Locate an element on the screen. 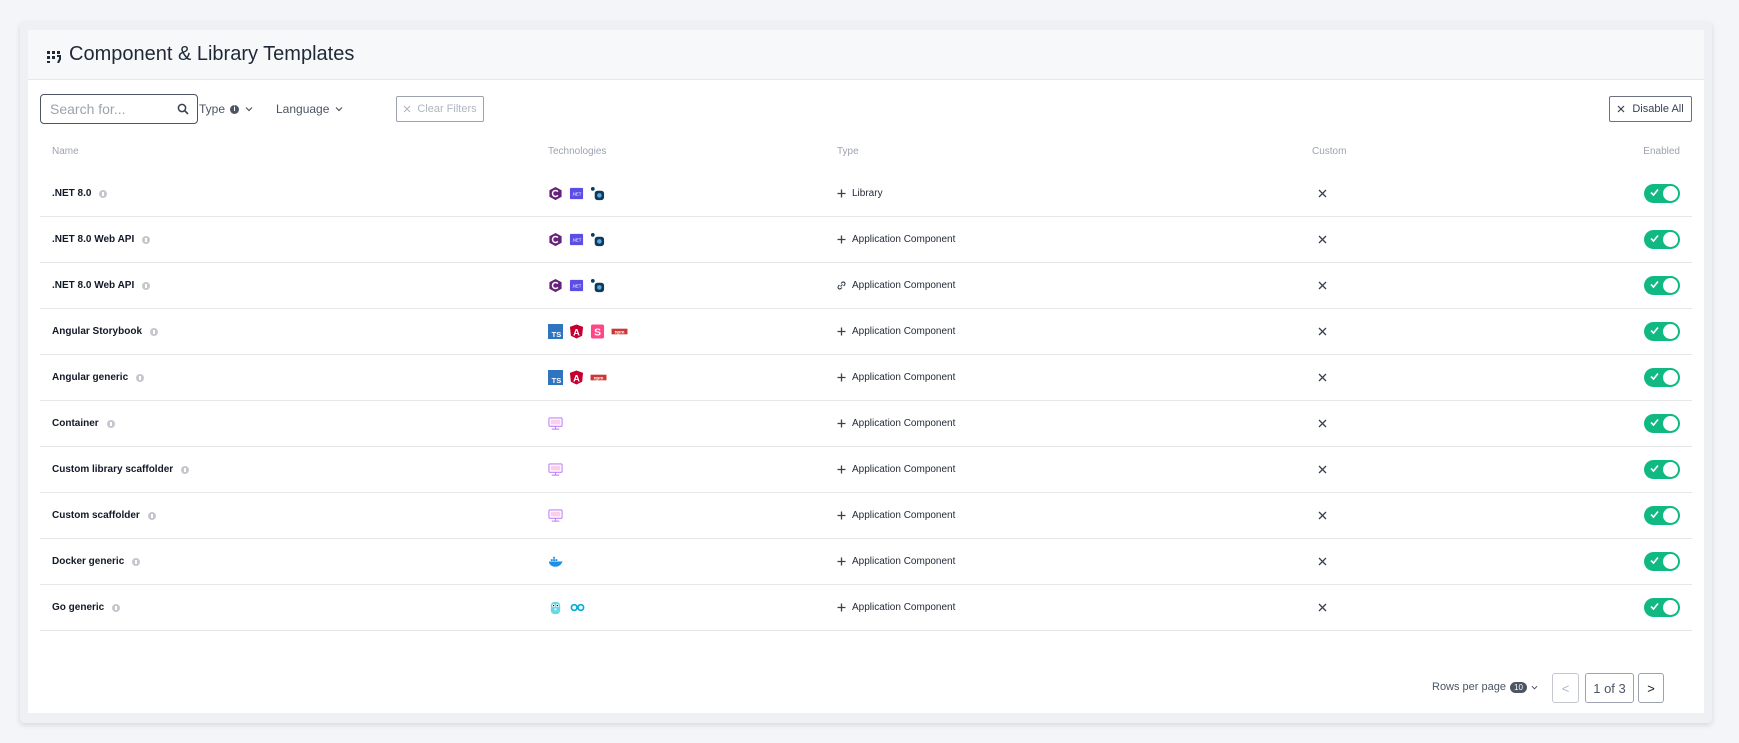  technologies-cell: .NET is located at coordinates (576, 193).